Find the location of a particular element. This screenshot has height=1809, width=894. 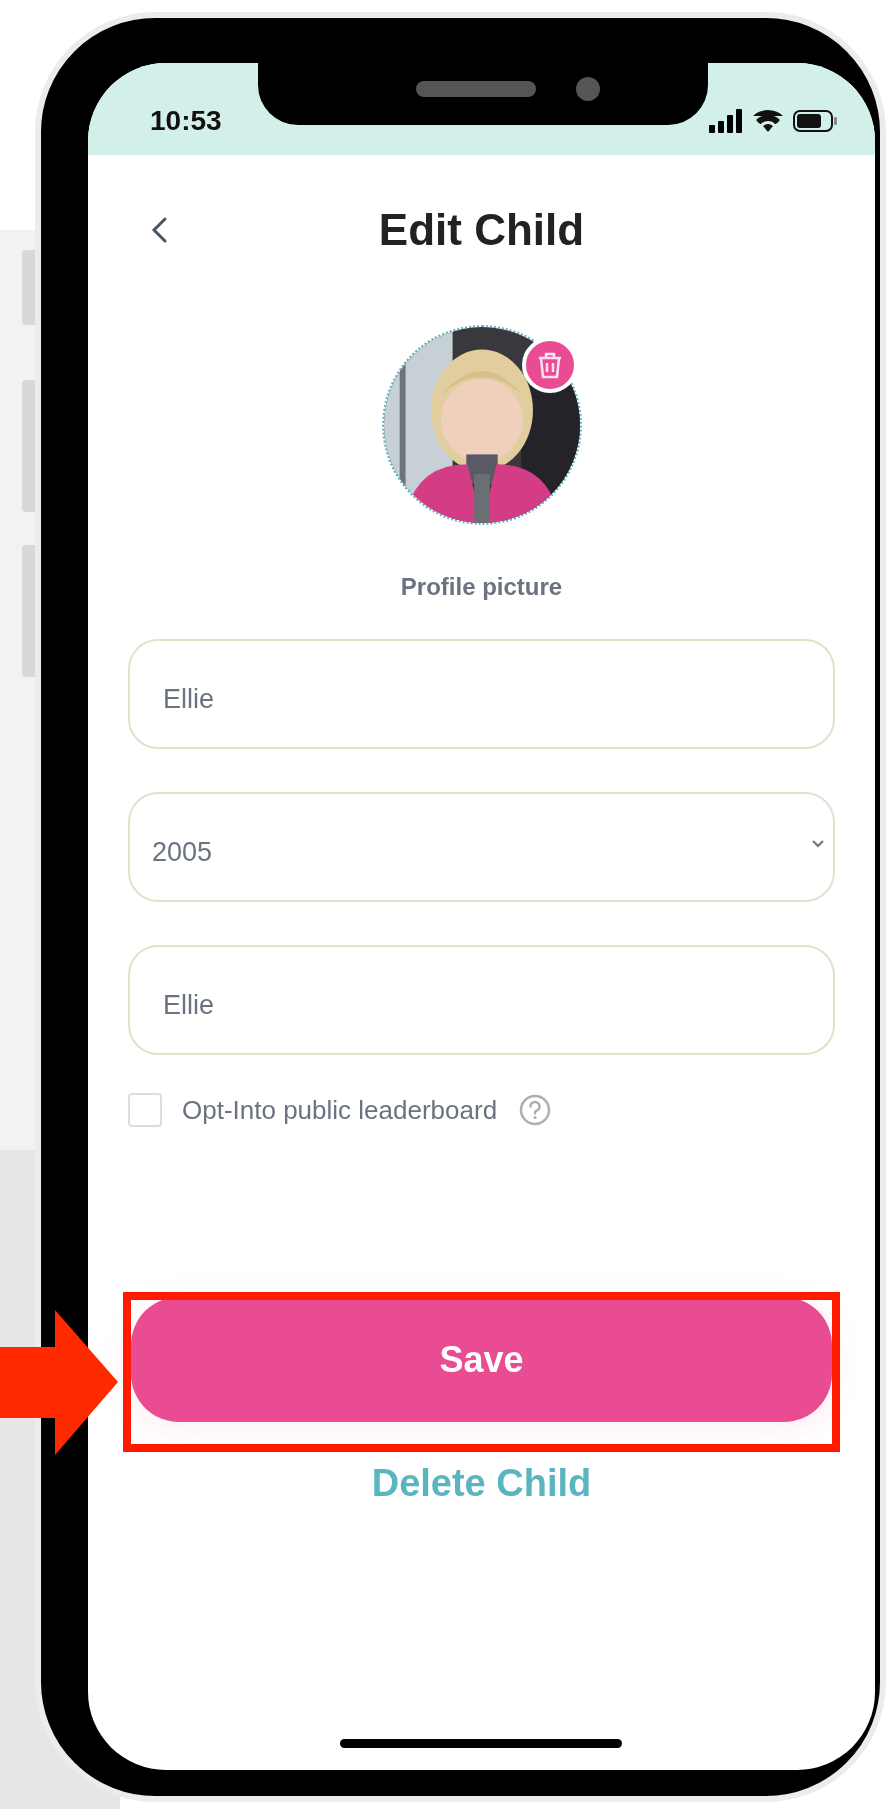

trash-icon is located at coordinates (549, 365).